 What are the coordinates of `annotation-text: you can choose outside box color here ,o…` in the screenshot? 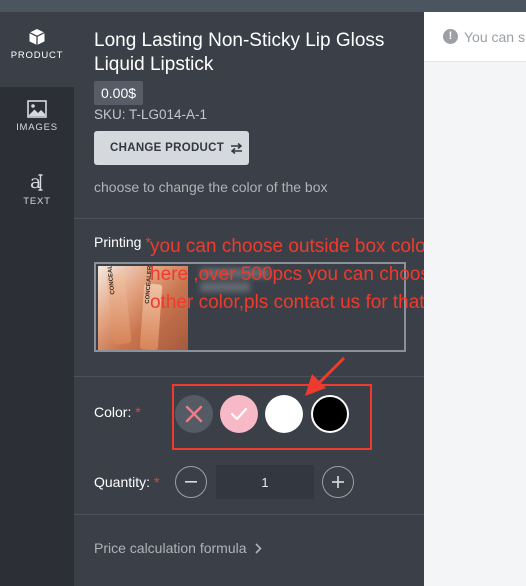 It's located at (295, 274).